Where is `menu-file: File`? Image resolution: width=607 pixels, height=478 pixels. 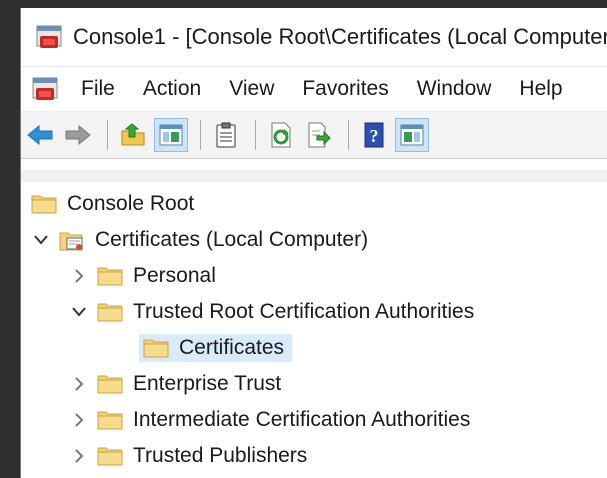
menu-file: File is located at coordinates (98, 89).